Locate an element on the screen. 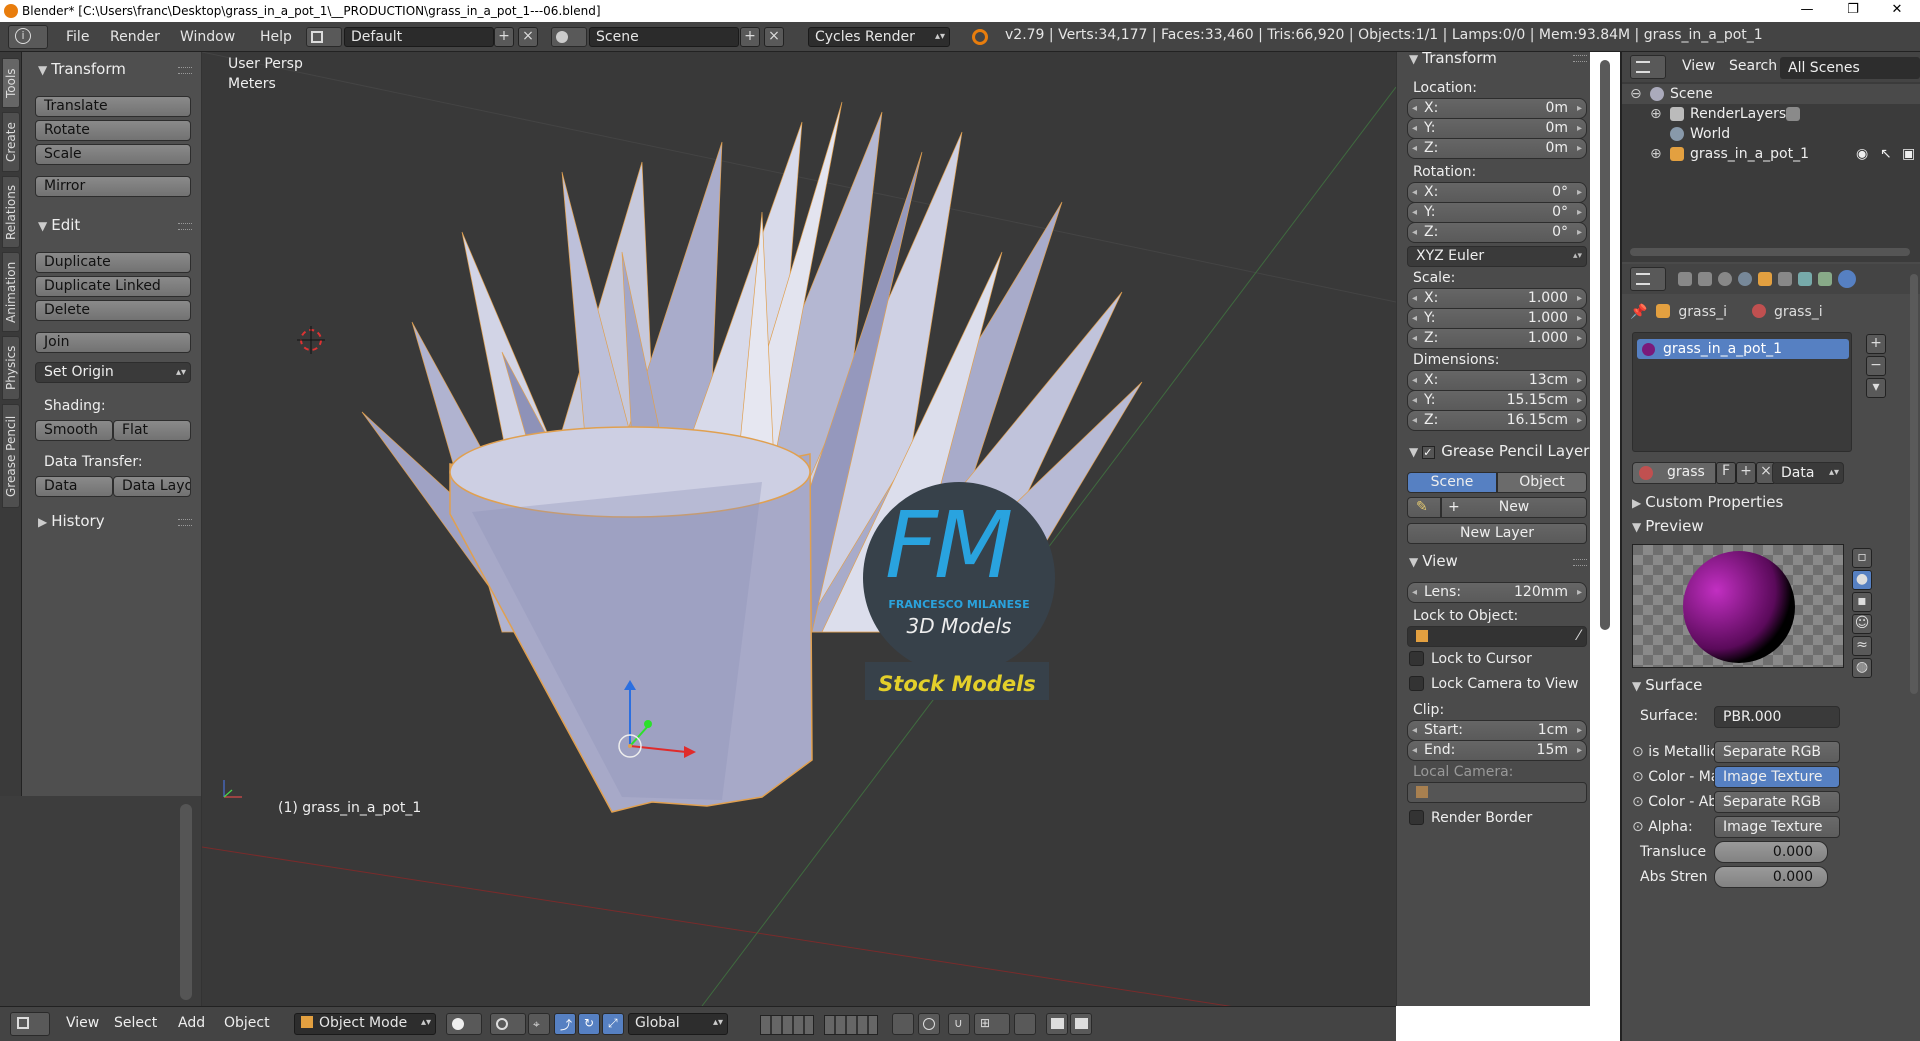  viewport-shading-select is located at coordinates (464, 1024).